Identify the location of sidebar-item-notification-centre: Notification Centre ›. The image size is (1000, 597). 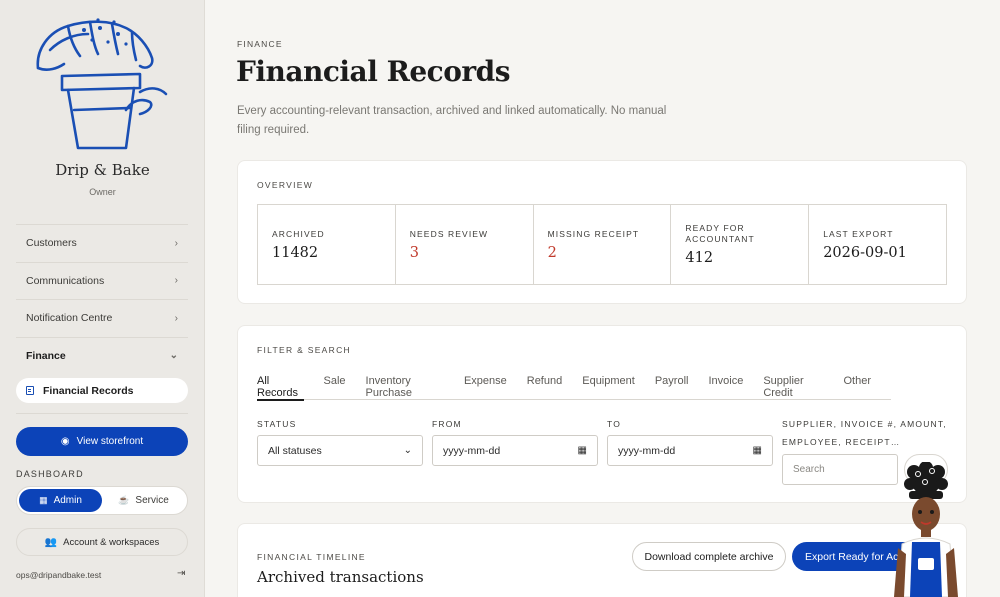
(102, 318).